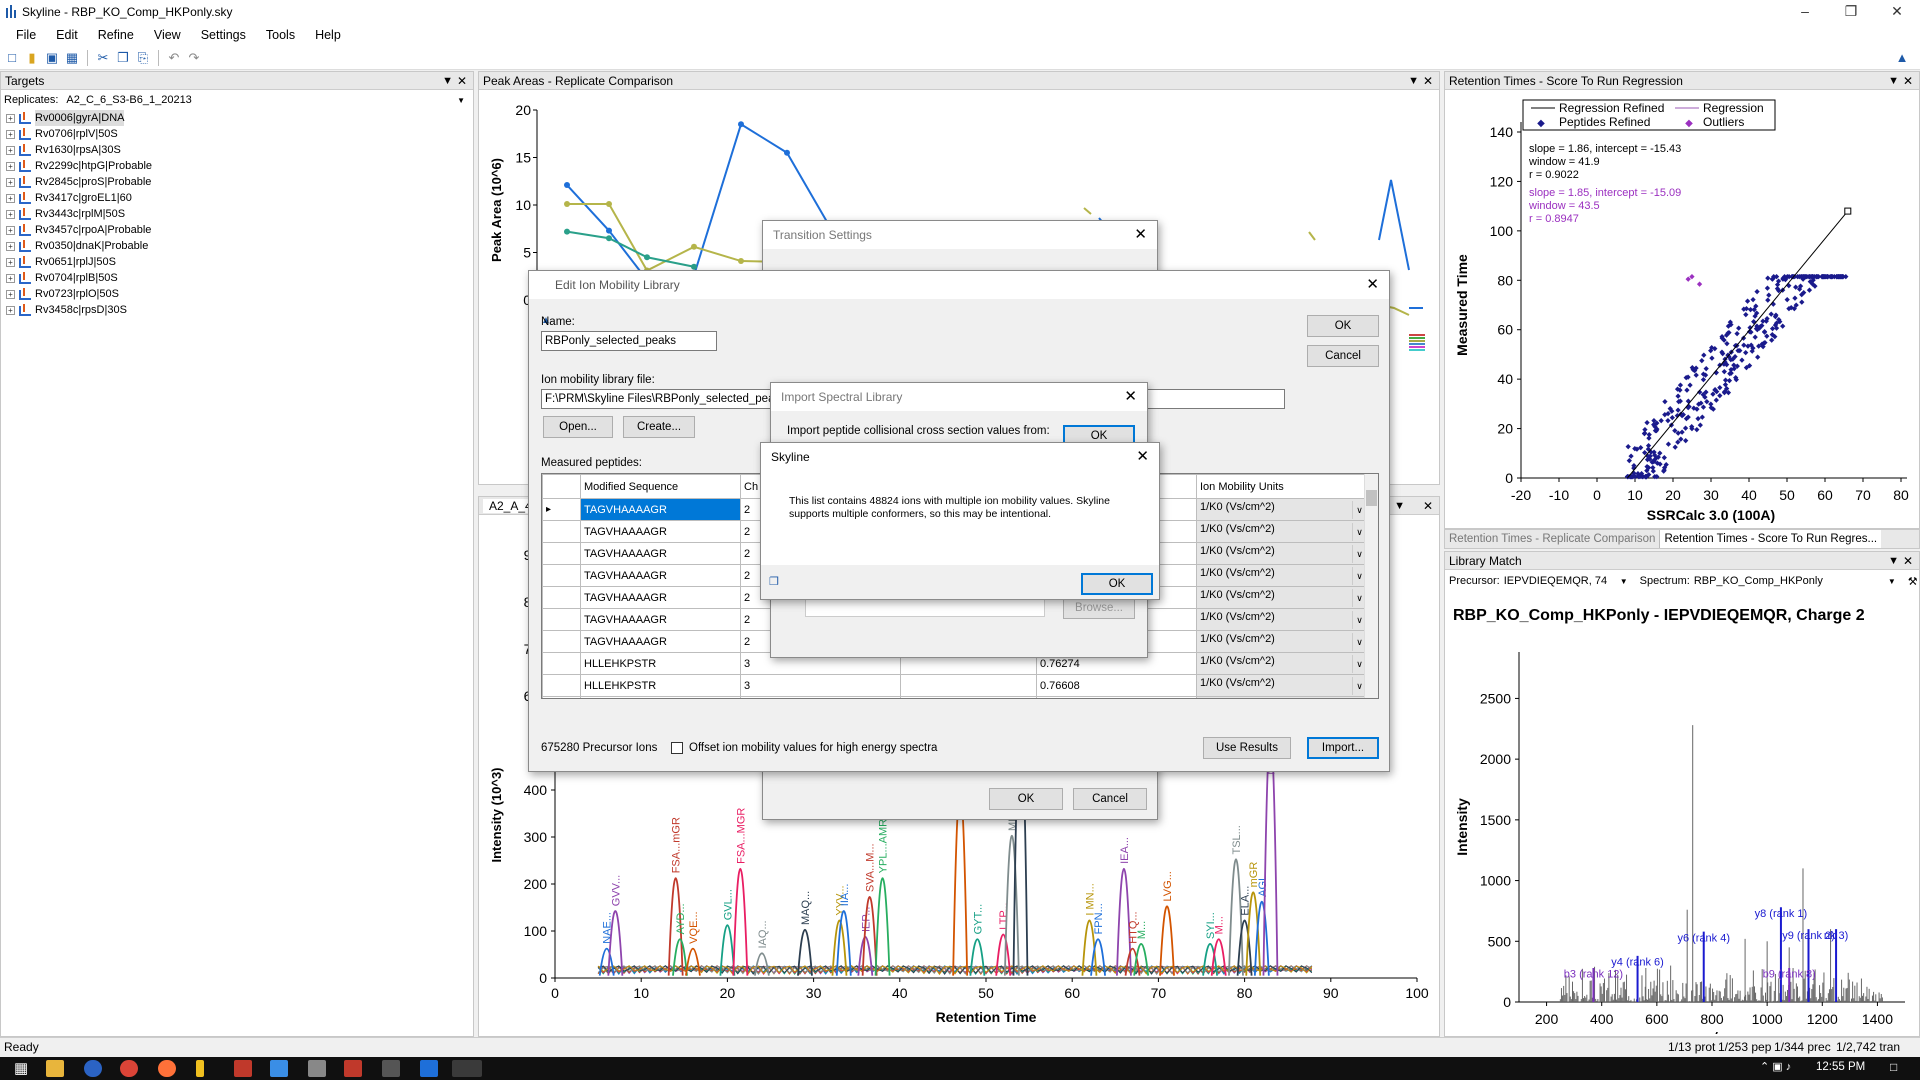 Image resolution: width=1920 pixels, height=1080 pixels. What do you see at coordinates (128, 100) in the screenshot?
I see `replicates-select: A2_C_6_S3-B6_1_20213` at bounding box center [128, 100].